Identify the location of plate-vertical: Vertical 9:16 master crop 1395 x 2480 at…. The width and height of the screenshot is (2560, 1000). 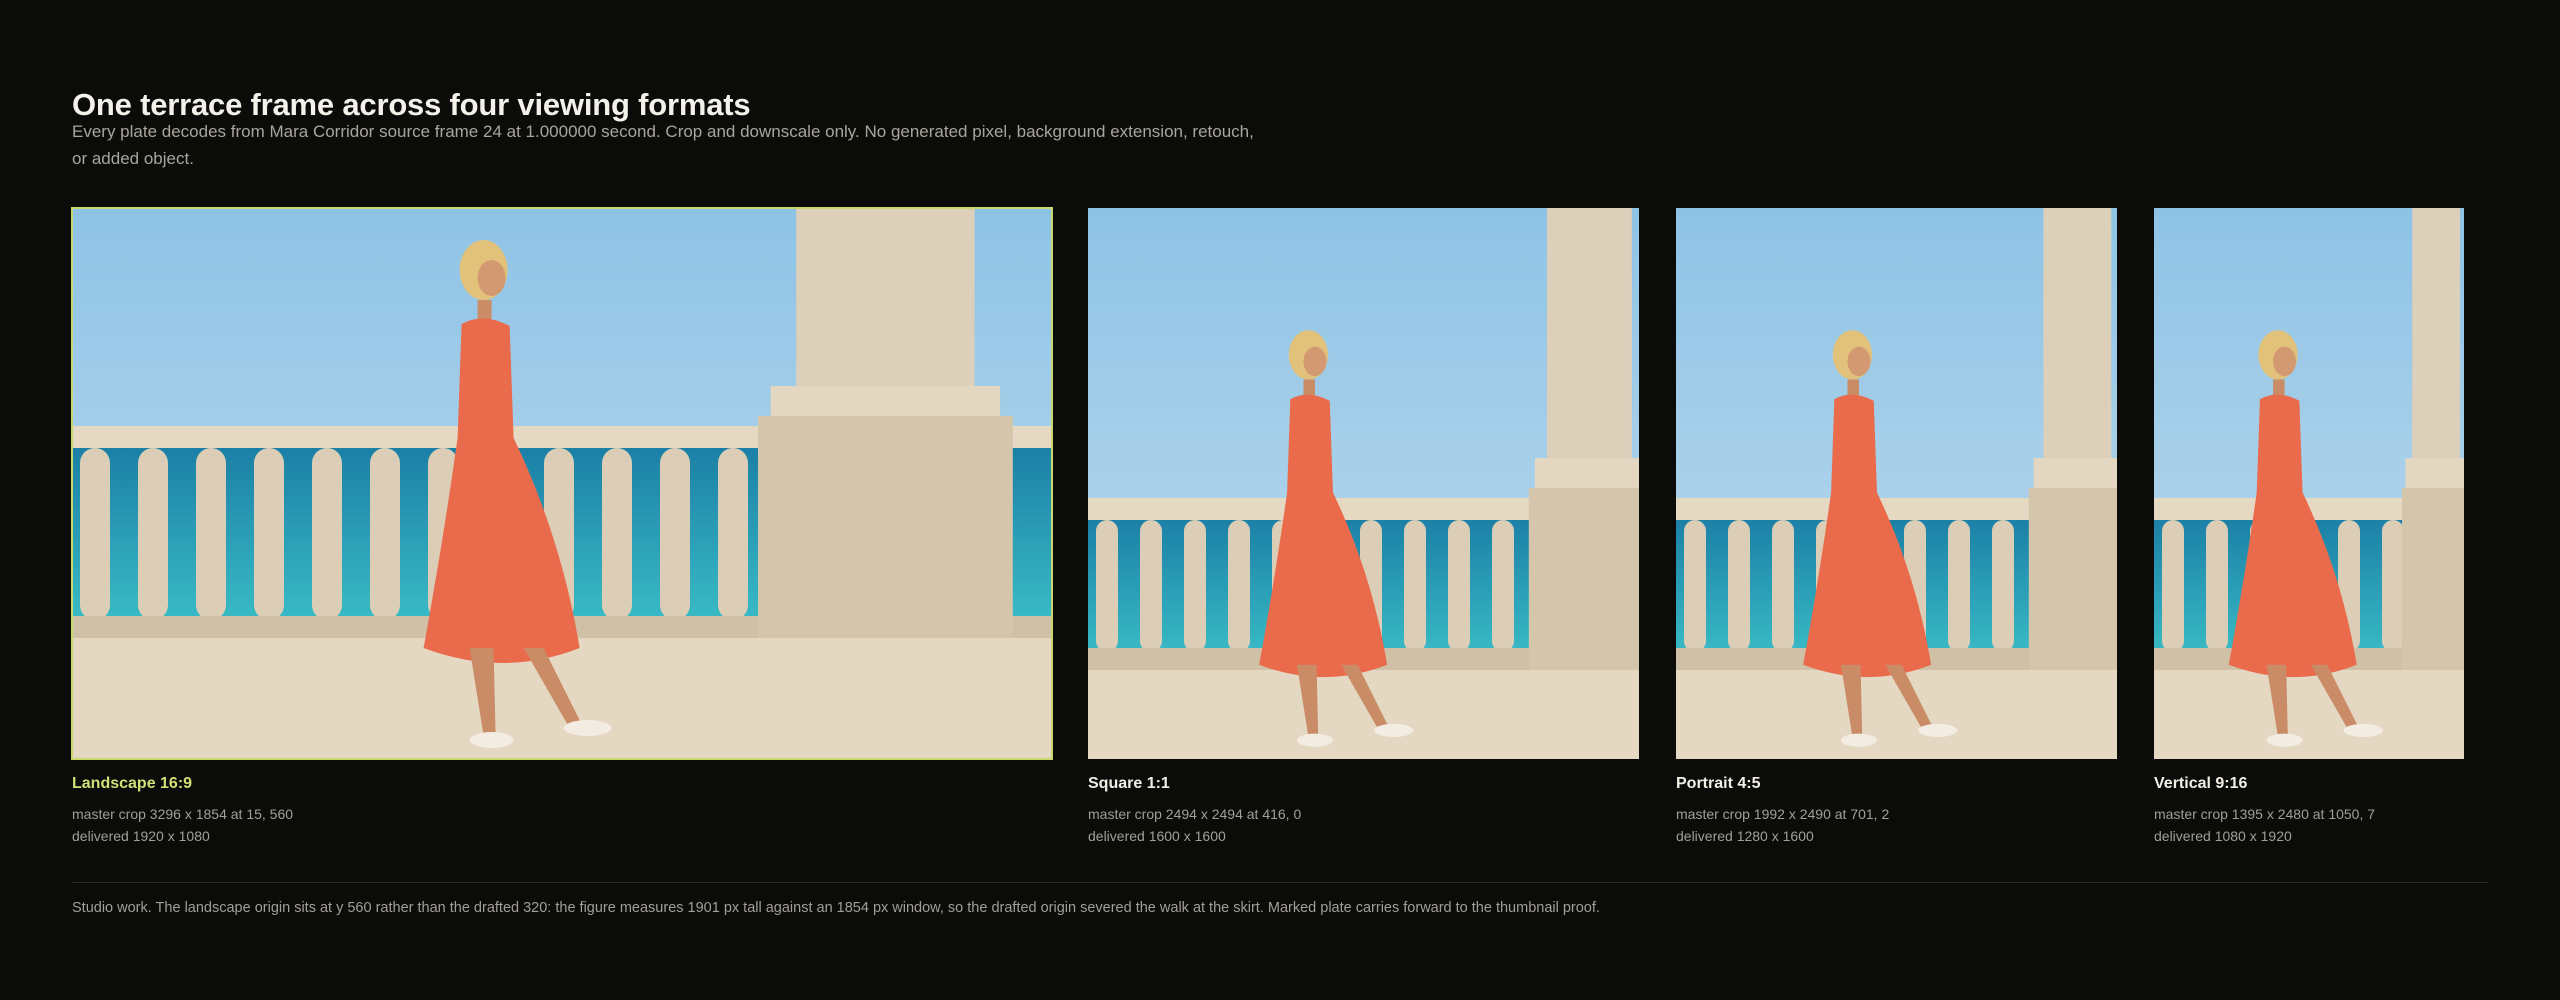
(2309, 527).